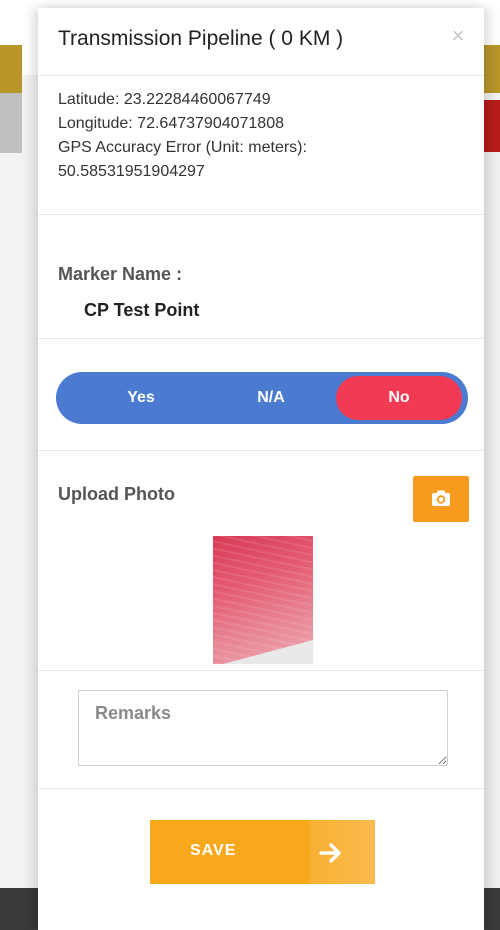  Describe the element at coordinates (271, 398) in the screenshot. I see `toggle-option-na: N/A` at that location.